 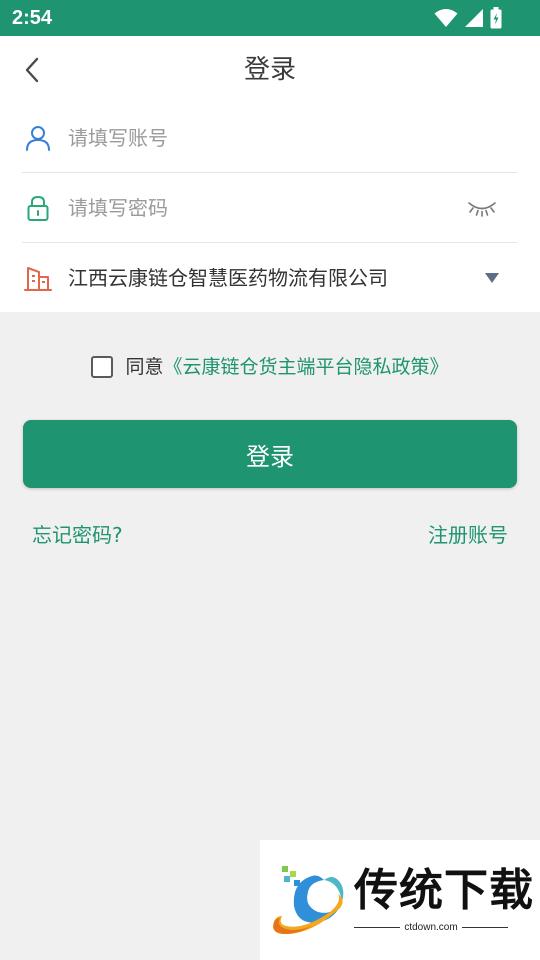 What do you see at coordinates (306, 367) in the screenshot?
I see `privacy-policy-link: 《云康链仓货主端平台隐私政策》` at bounding box center [306, 367].